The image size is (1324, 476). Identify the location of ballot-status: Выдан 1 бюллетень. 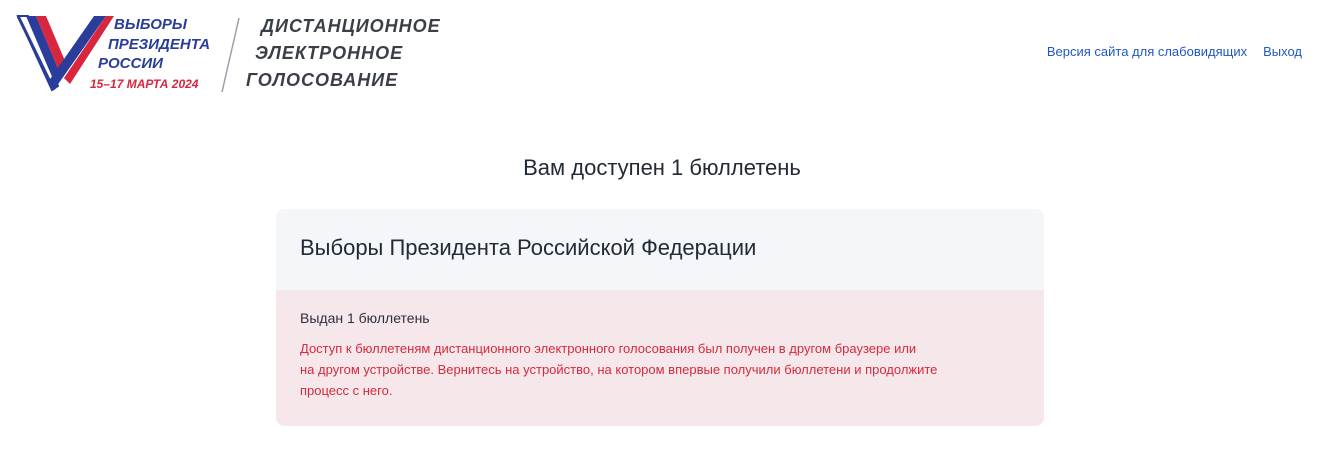
(365, 318).